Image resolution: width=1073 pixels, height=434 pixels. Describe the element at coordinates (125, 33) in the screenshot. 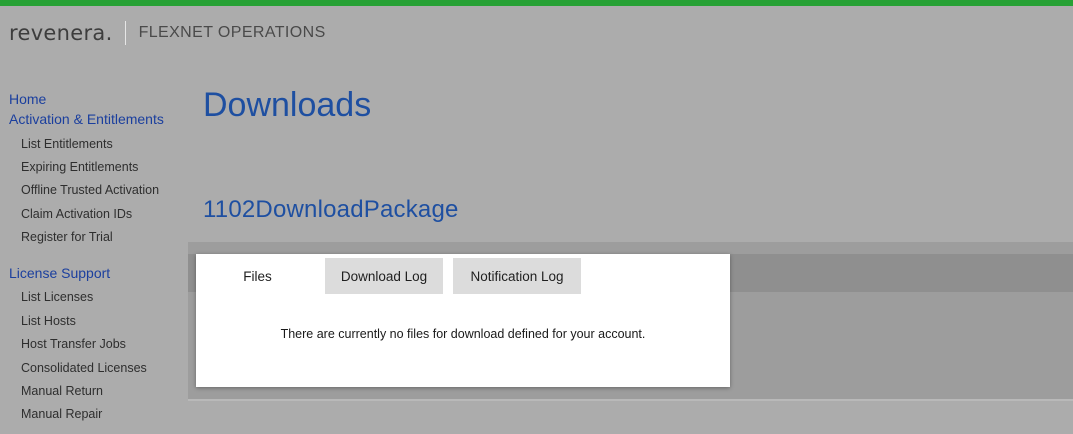

I see `logo-divider` at that location.